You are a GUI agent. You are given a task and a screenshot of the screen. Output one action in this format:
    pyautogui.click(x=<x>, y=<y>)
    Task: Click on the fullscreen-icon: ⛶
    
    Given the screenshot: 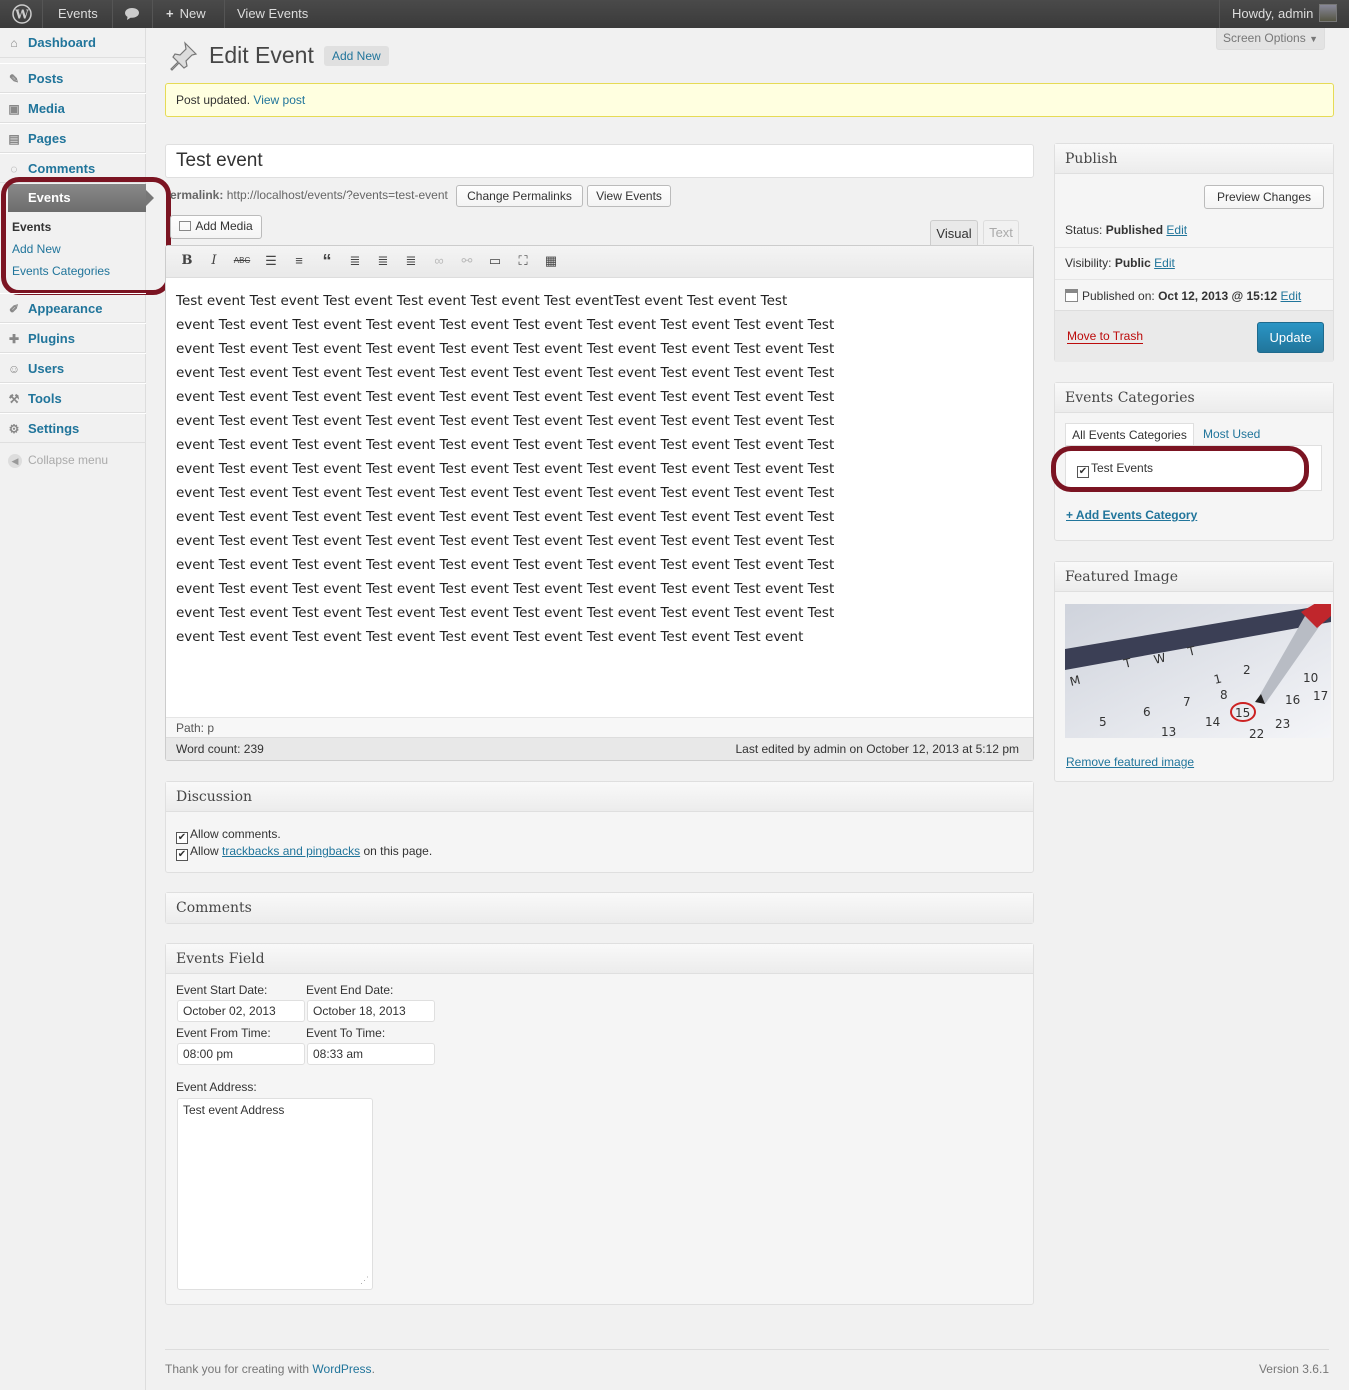 What is the action you would take?
    pyautogui.click(x=523, y=261)
    